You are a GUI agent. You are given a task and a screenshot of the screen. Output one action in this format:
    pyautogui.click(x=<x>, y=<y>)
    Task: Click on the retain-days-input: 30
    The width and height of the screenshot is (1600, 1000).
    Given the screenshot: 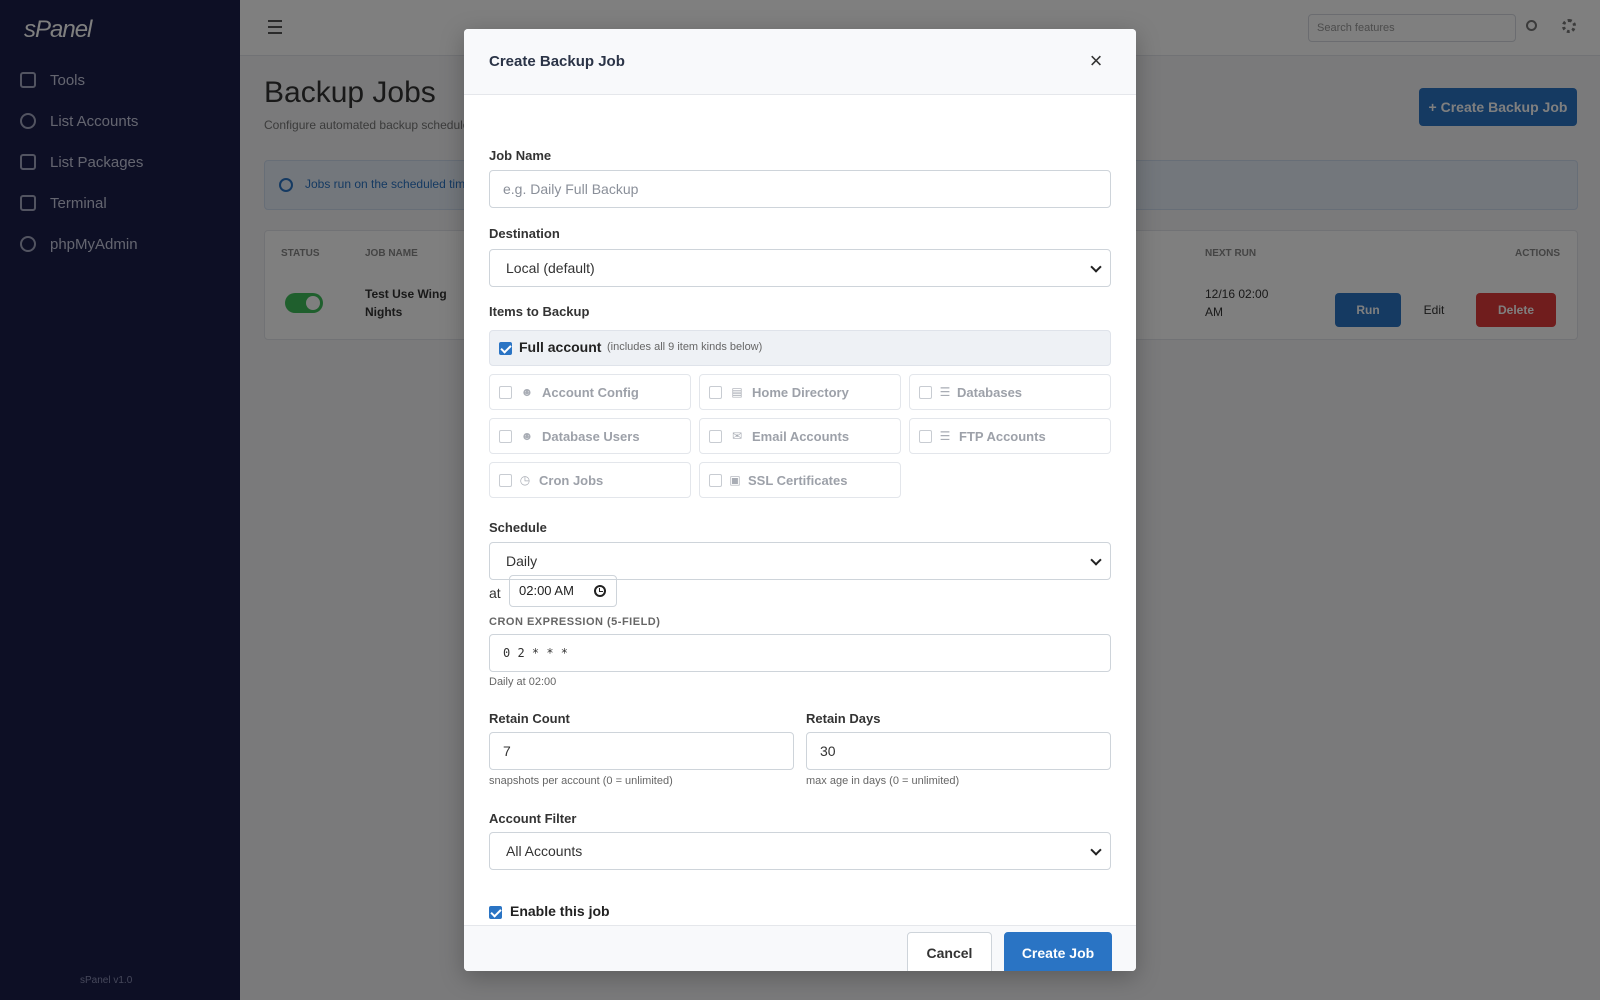 What is the action you would take?
    pyautogui.click(x=958, y=751)
    